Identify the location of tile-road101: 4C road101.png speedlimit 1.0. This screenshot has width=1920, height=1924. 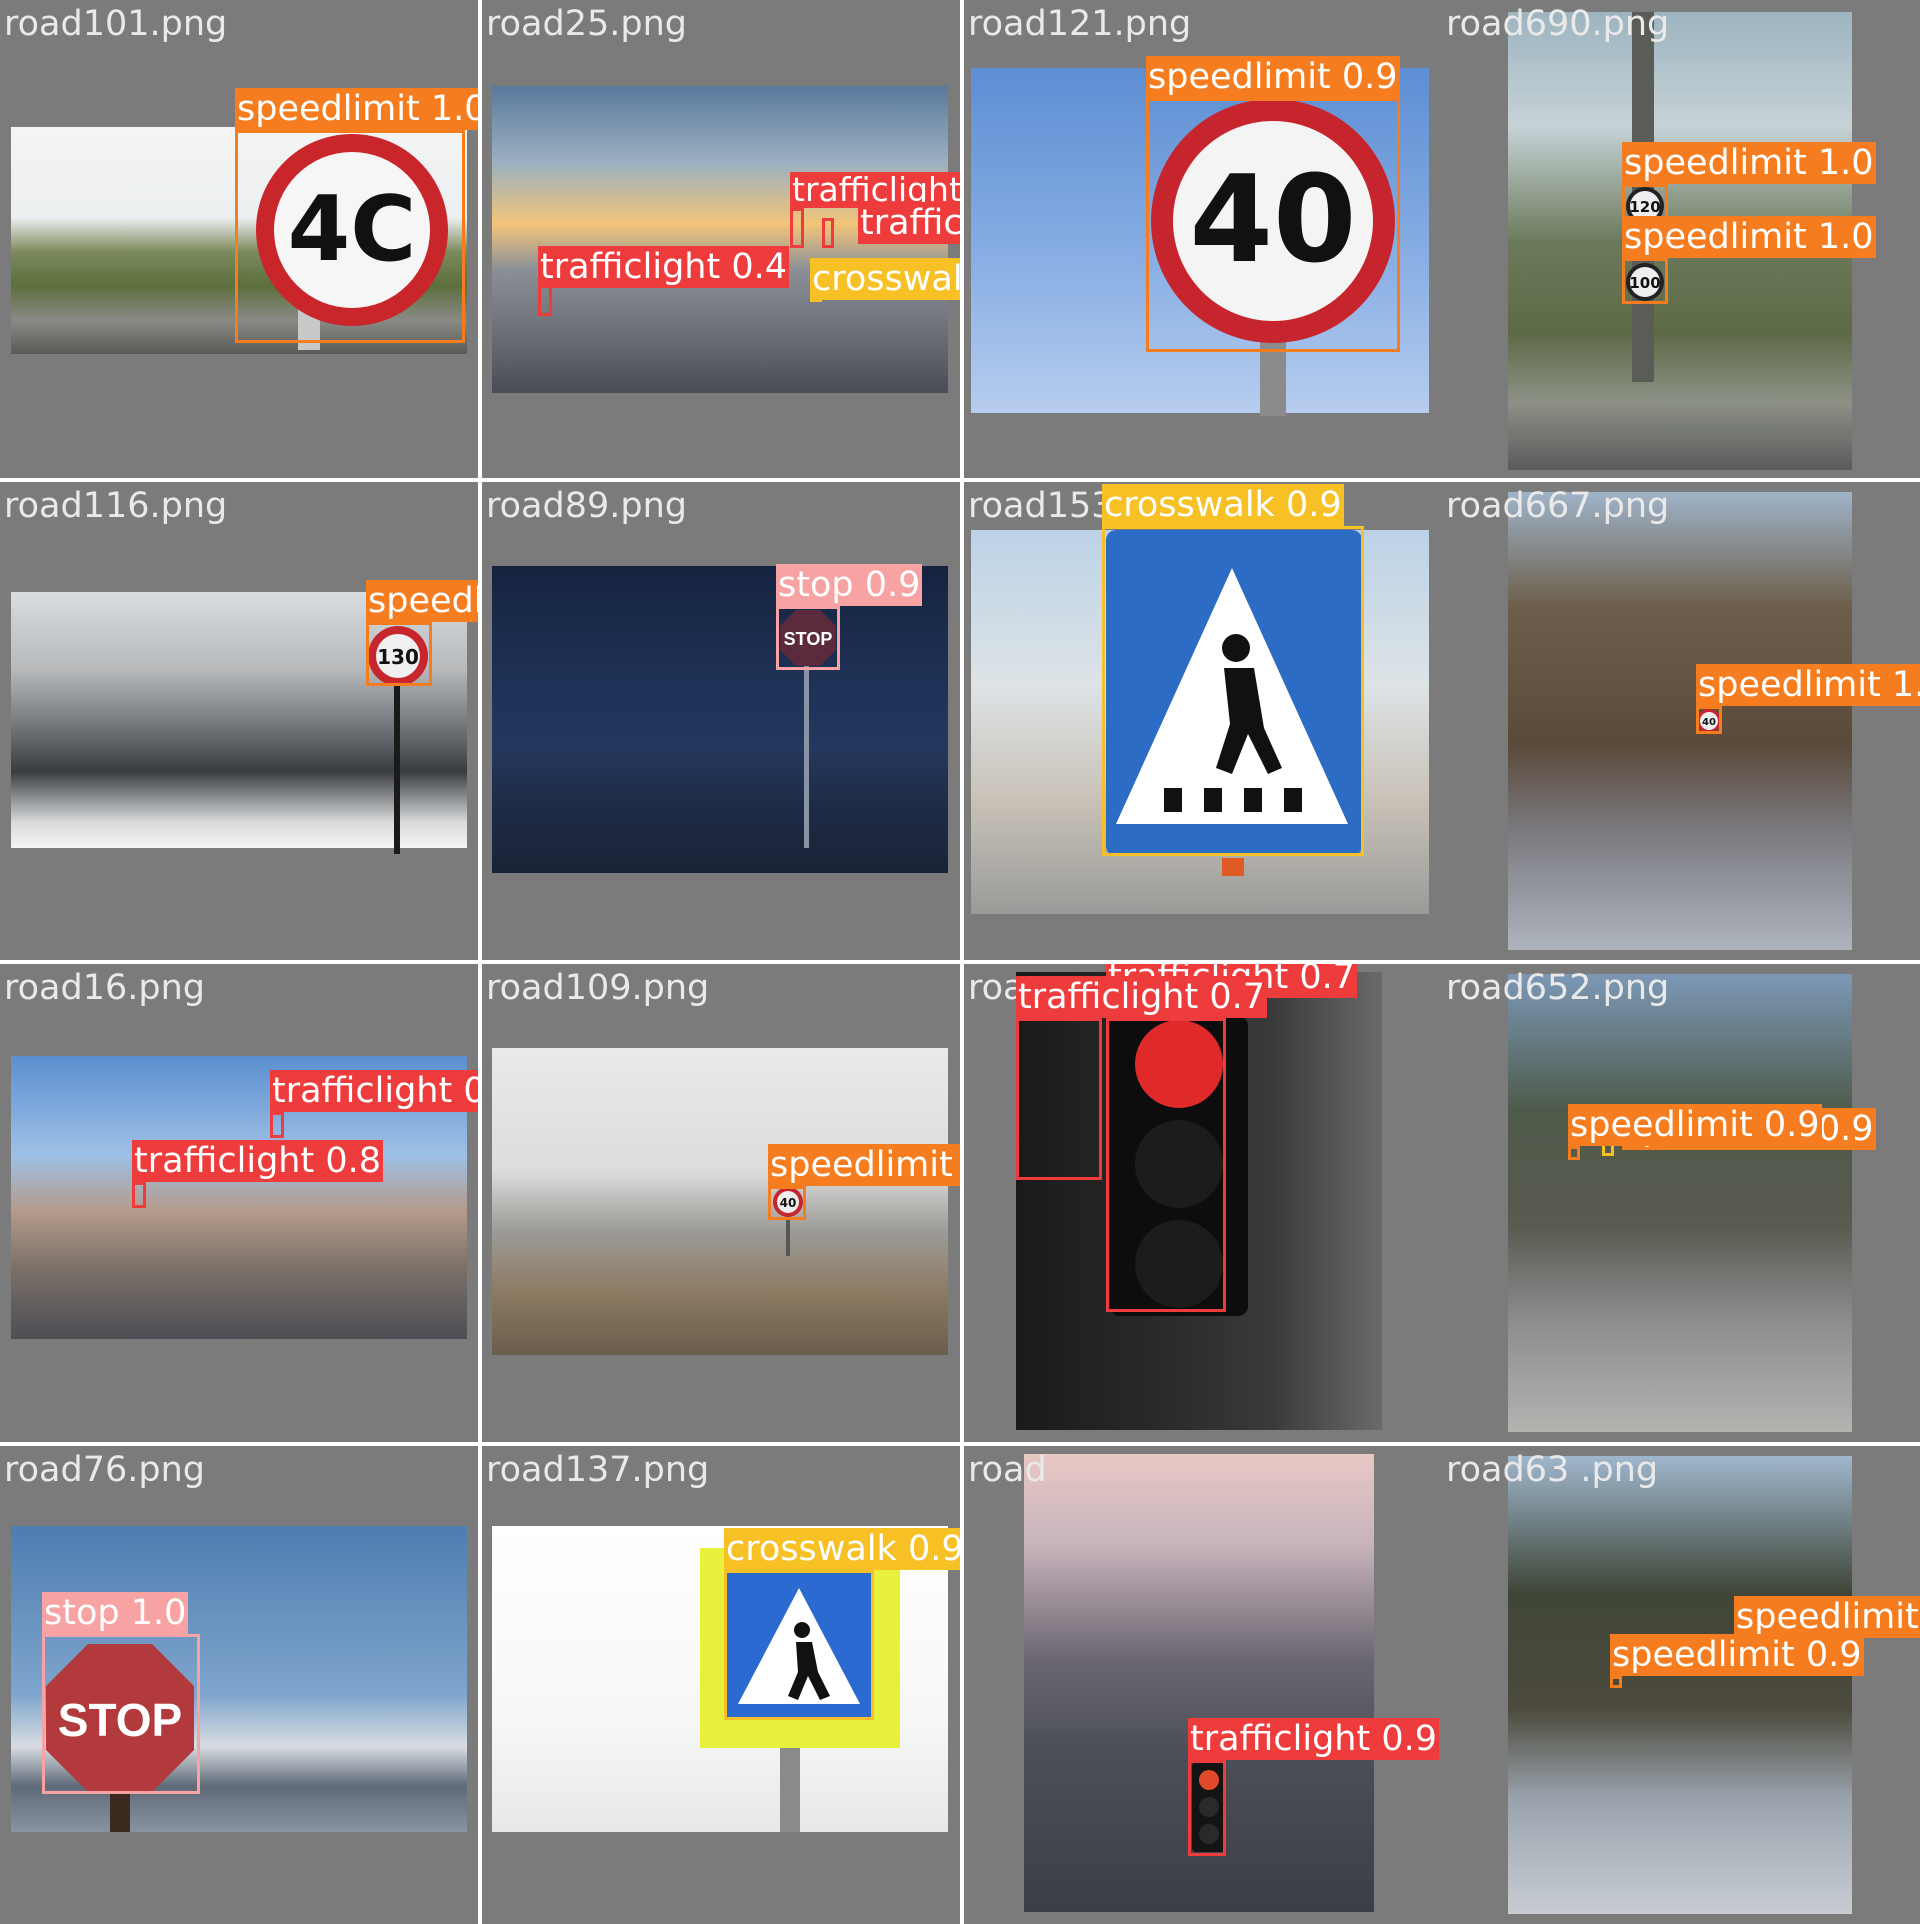
(239, 239).